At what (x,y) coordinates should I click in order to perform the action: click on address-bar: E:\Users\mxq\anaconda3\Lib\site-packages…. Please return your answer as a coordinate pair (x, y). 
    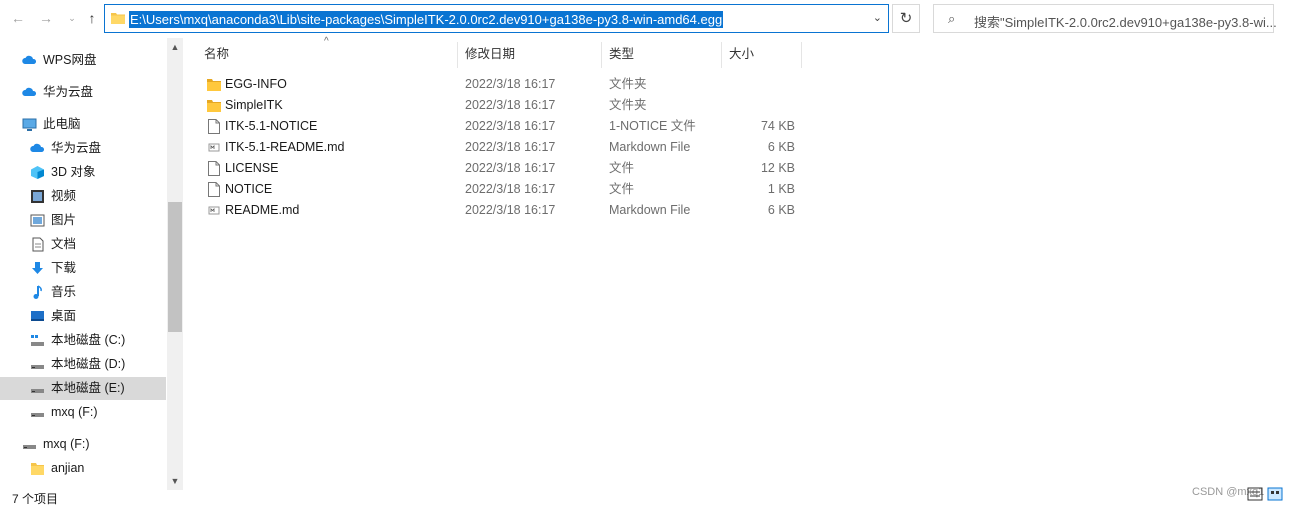
    Looking at the image, I should click on (496, 18).